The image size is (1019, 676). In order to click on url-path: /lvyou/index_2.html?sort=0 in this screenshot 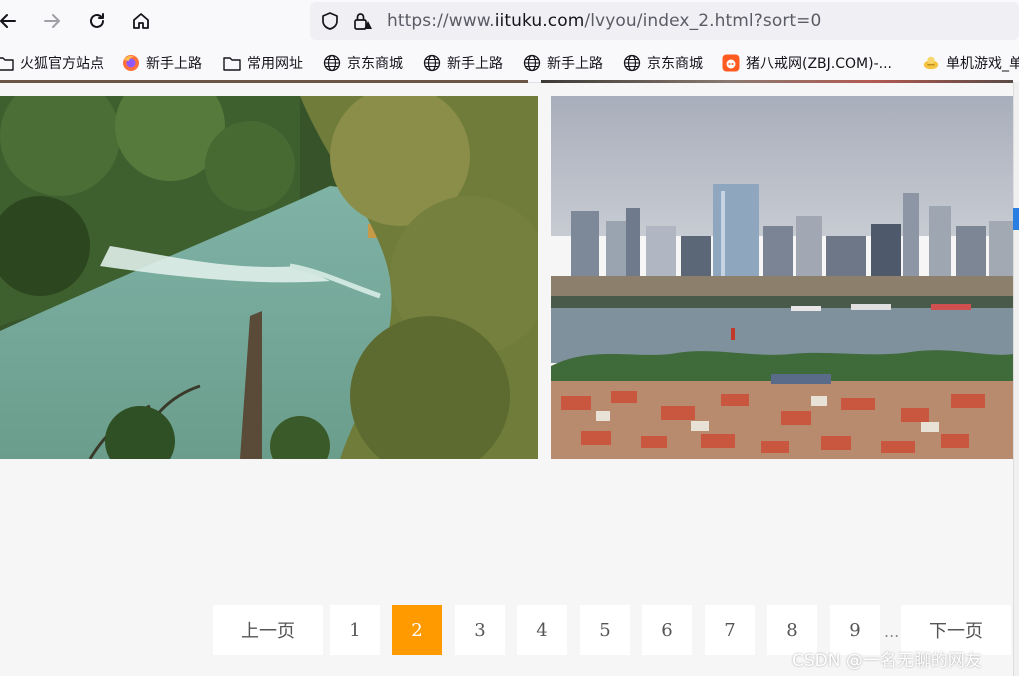, I will do `click(703, 21)`.